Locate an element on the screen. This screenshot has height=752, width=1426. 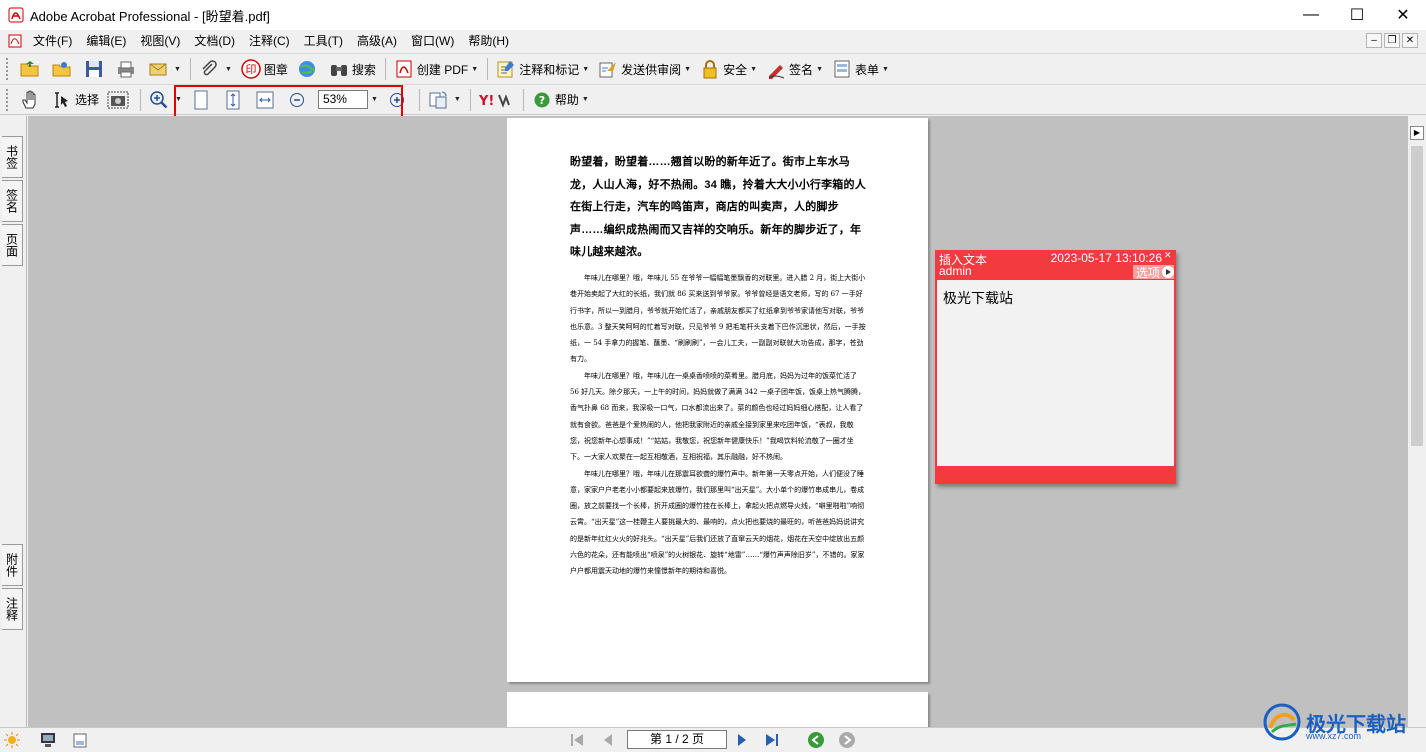
note-author: admin is located at coordinates (955, 271).